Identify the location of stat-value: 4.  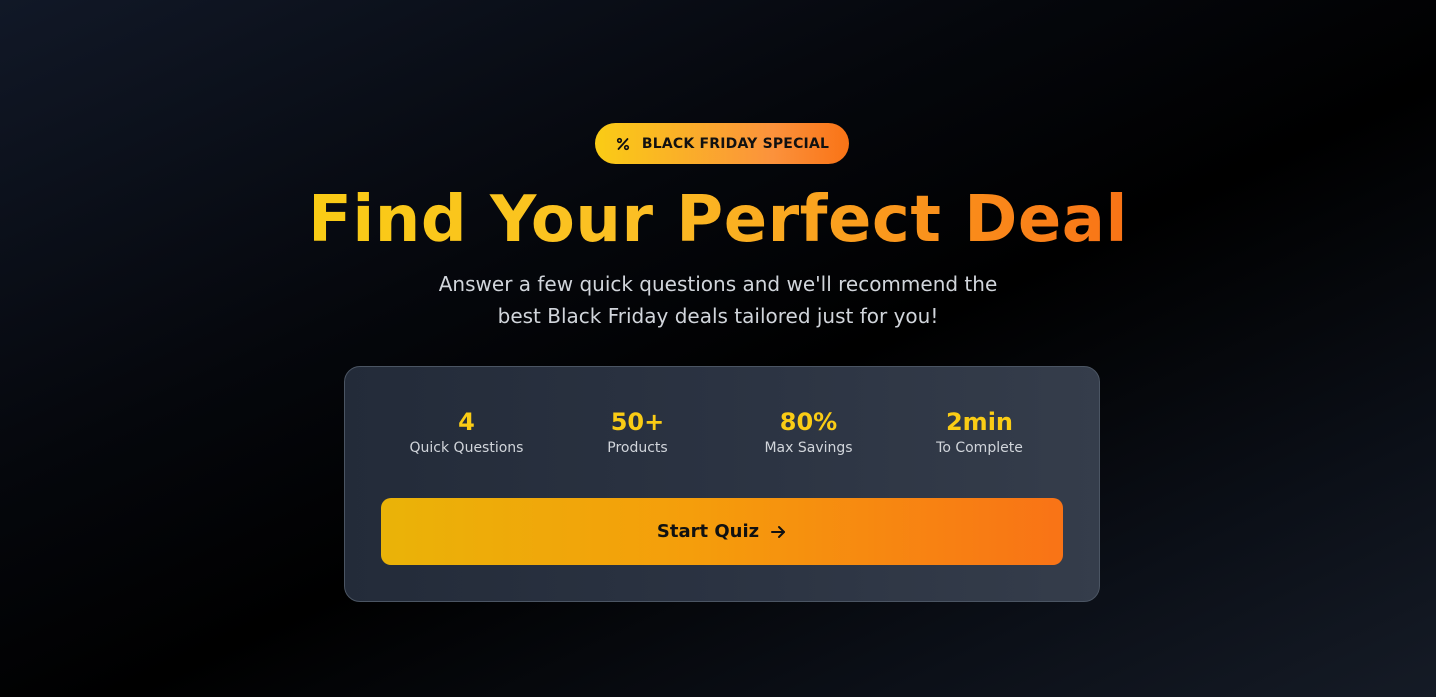
(466, 422).